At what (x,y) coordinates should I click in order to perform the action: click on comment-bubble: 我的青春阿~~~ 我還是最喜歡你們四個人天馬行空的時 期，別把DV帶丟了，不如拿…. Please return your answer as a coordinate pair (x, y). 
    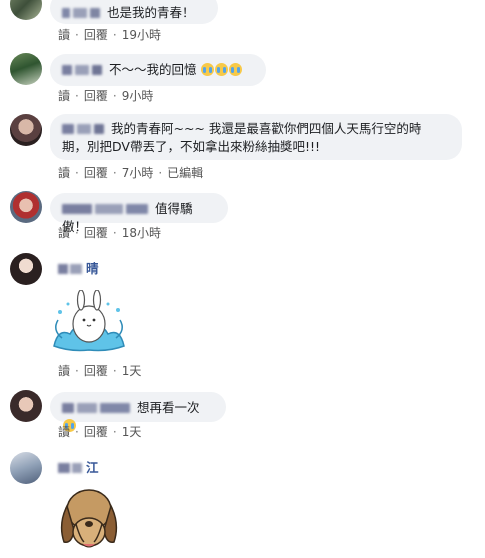
    Looking at the image, I should click on (256, 137).